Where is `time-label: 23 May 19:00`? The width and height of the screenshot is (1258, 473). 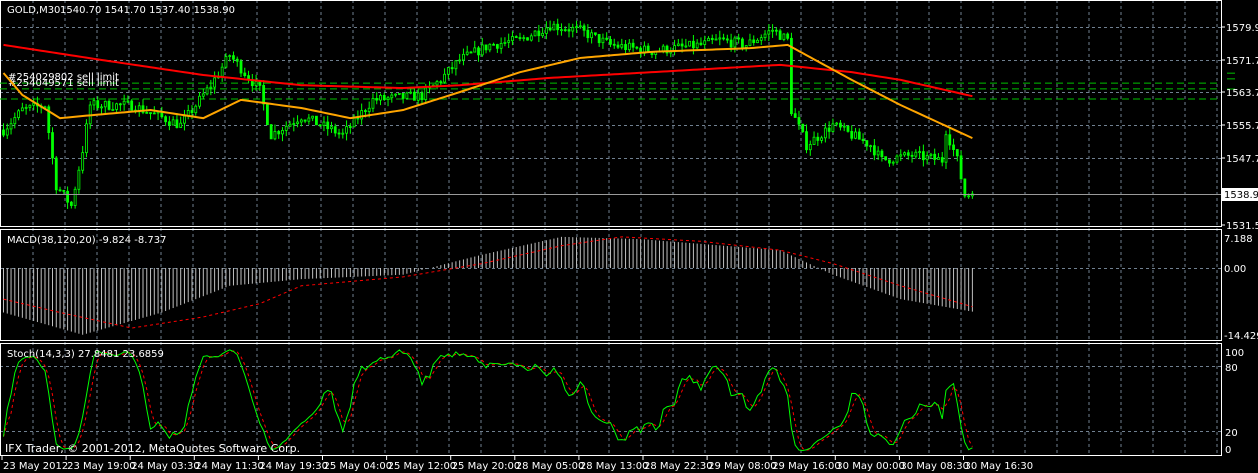
time-label: 23 May 19:00 is located at coordinates (101, 466).